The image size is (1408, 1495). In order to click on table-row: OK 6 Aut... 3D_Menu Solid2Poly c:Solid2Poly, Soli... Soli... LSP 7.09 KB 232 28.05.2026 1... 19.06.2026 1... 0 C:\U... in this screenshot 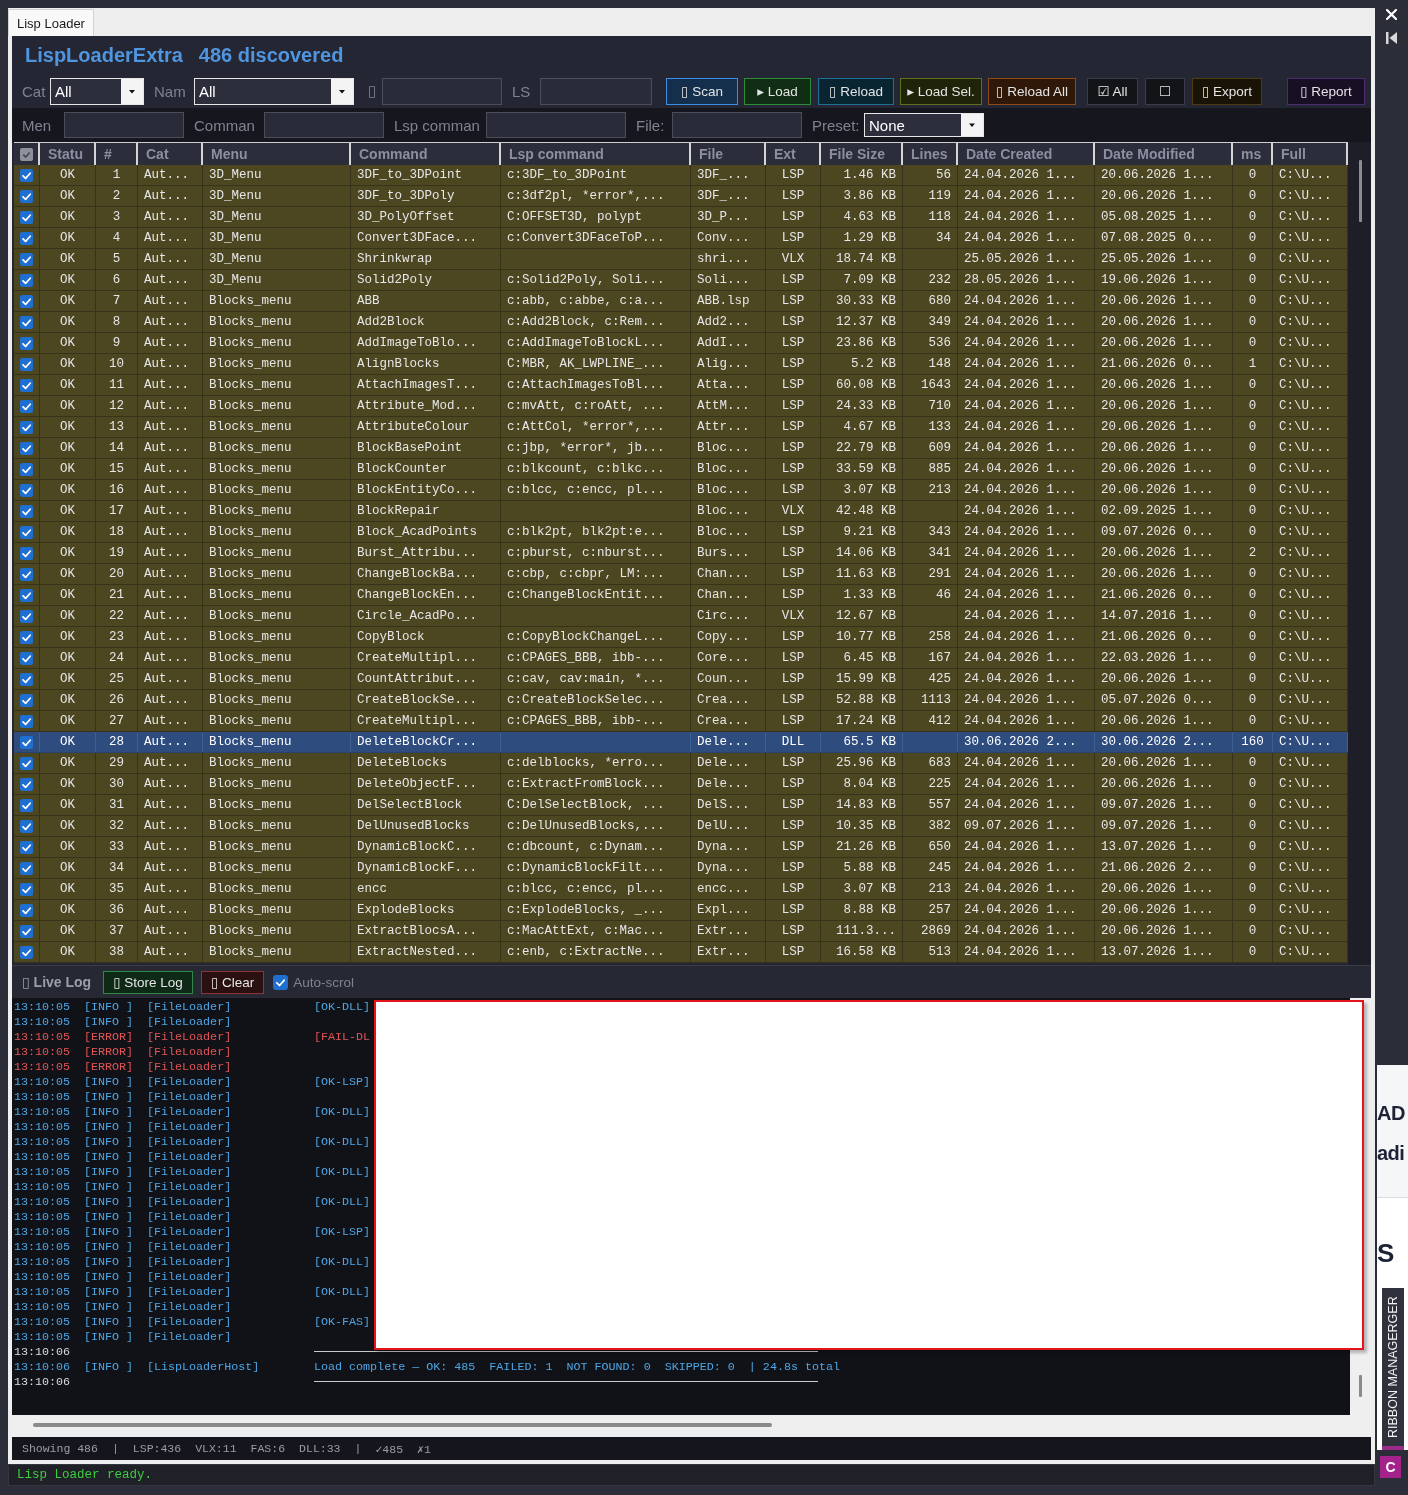, I will do `click(681, 280)`.